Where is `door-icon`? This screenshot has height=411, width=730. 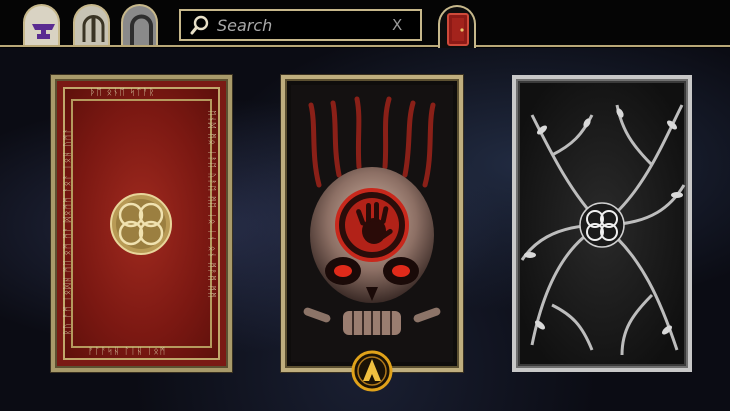 door-icon is located at coordinates (458, 29).